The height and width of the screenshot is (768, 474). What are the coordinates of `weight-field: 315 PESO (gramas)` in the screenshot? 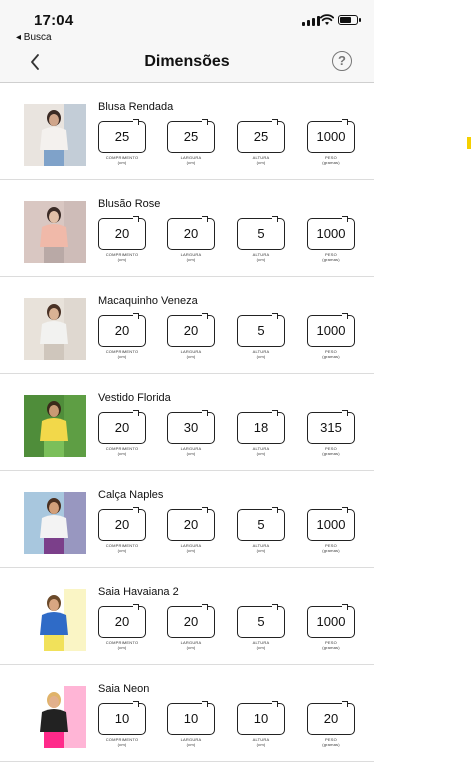 It's located at (331, 433).